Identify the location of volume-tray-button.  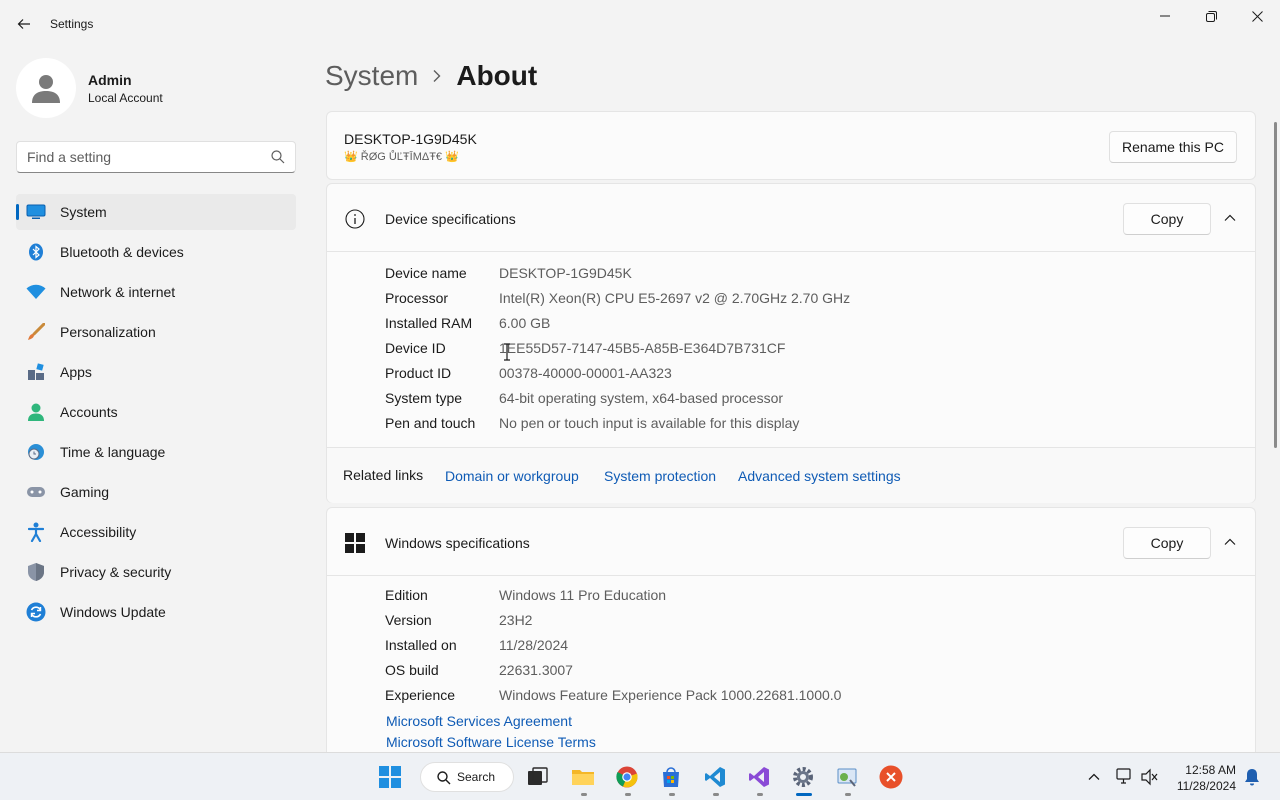
(1150, 777).